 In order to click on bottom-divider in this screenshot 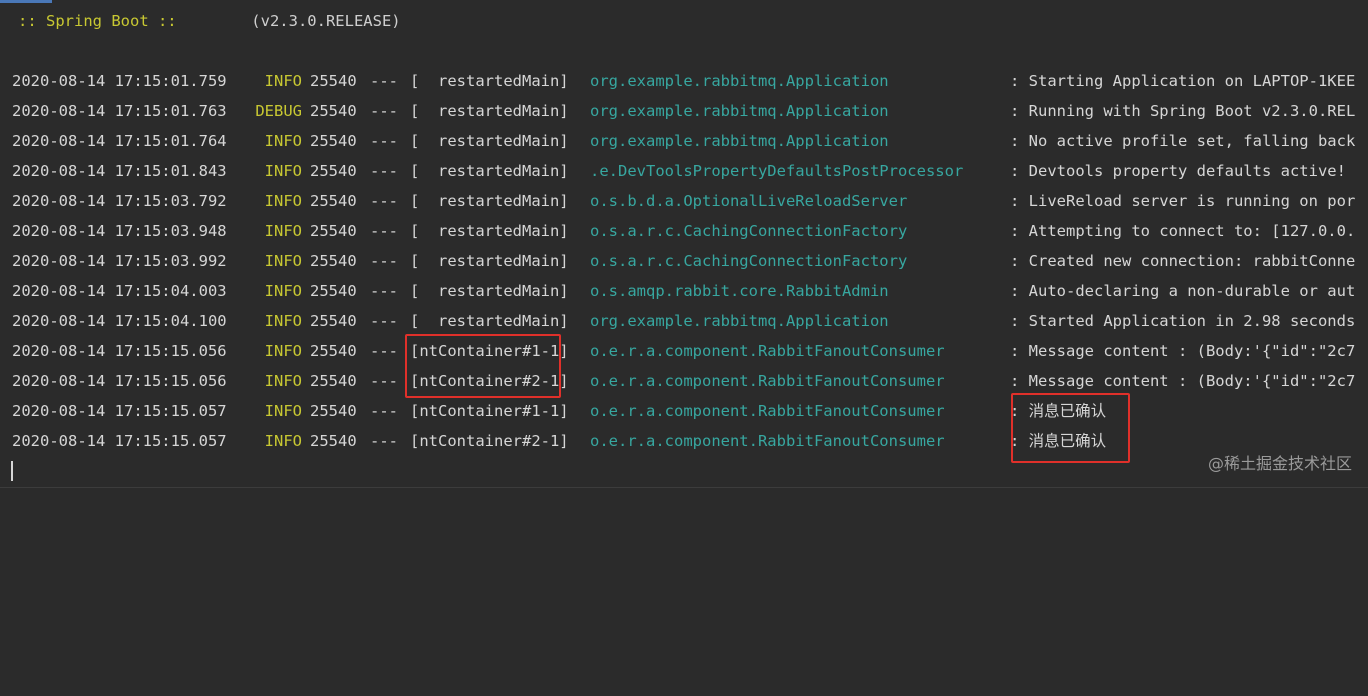, I will do `click(684, 487)`.